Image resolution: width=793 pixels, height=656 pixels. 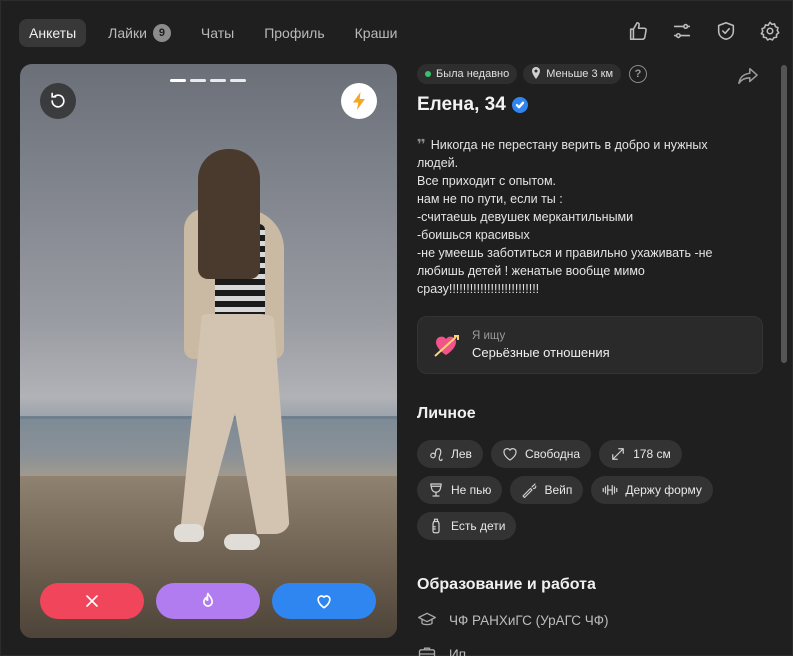 What do you see at coordinates (652, 454) in the screenshot?
I see `tag-label: 178 см` at bounding box center [652, 454].